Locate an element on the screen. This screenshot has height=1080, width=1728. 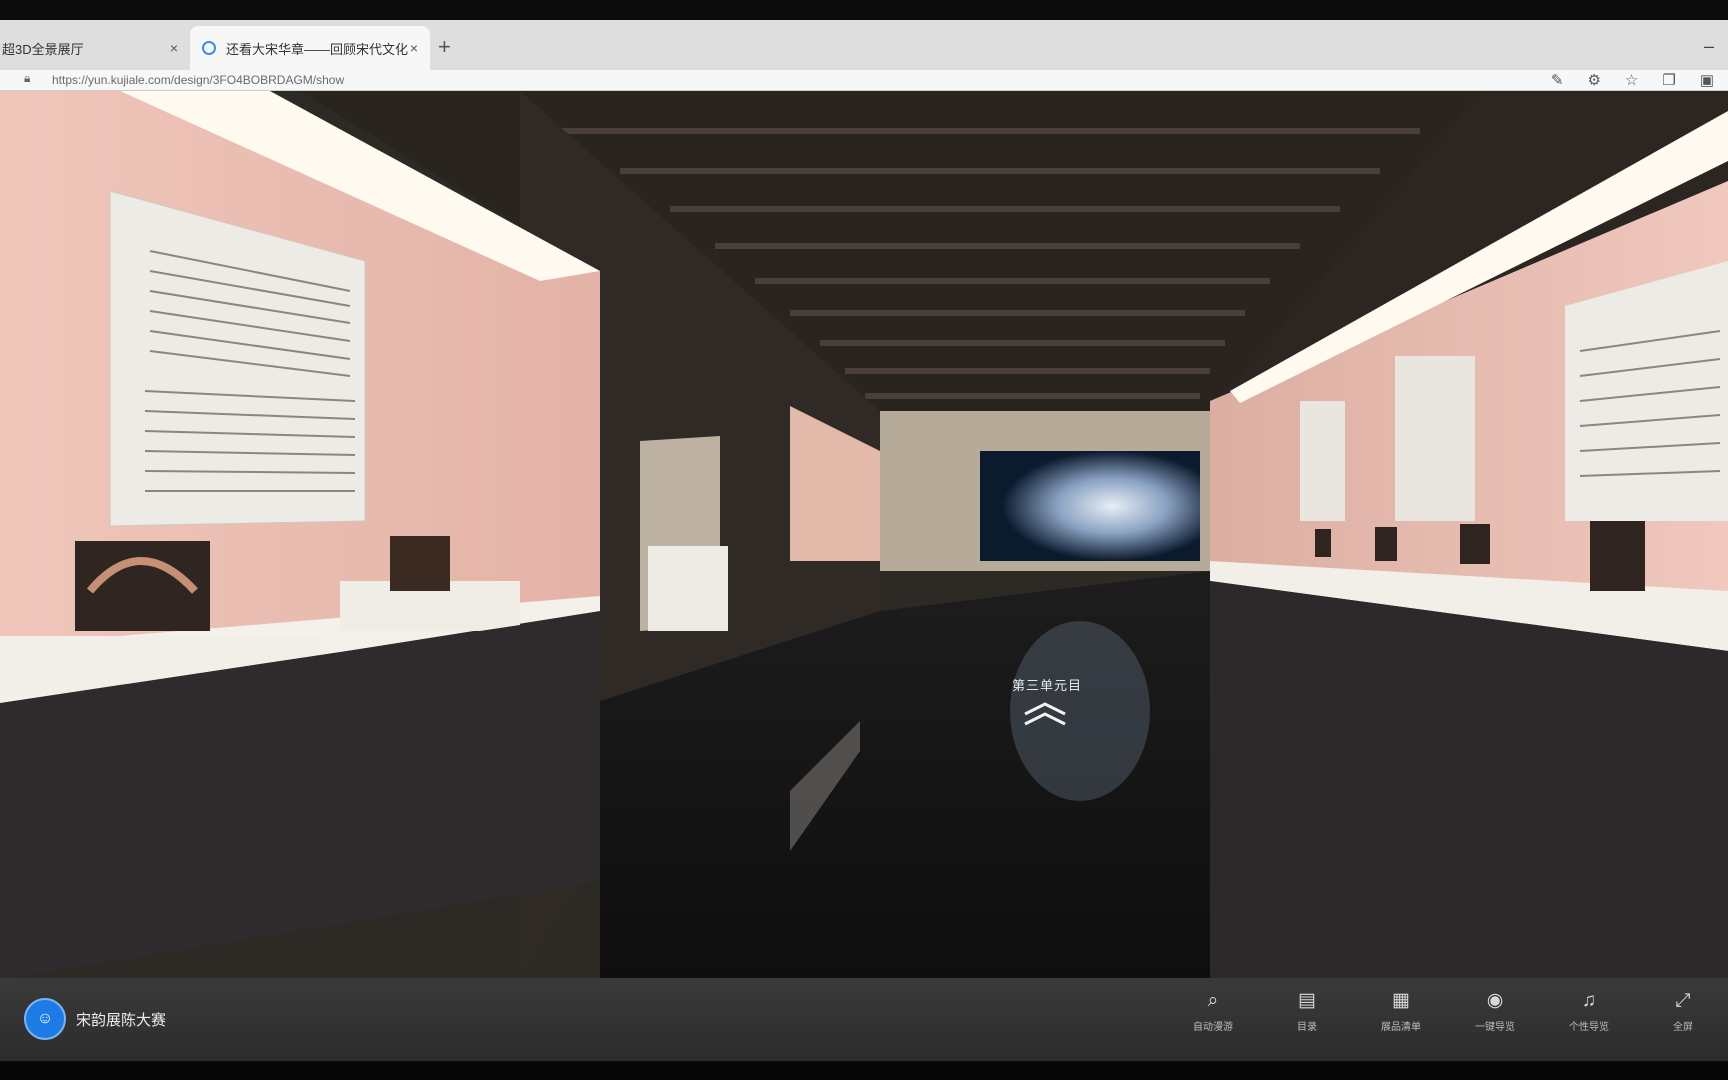
tool-label: 个性导览 is located at coordinates (1589, 1027).